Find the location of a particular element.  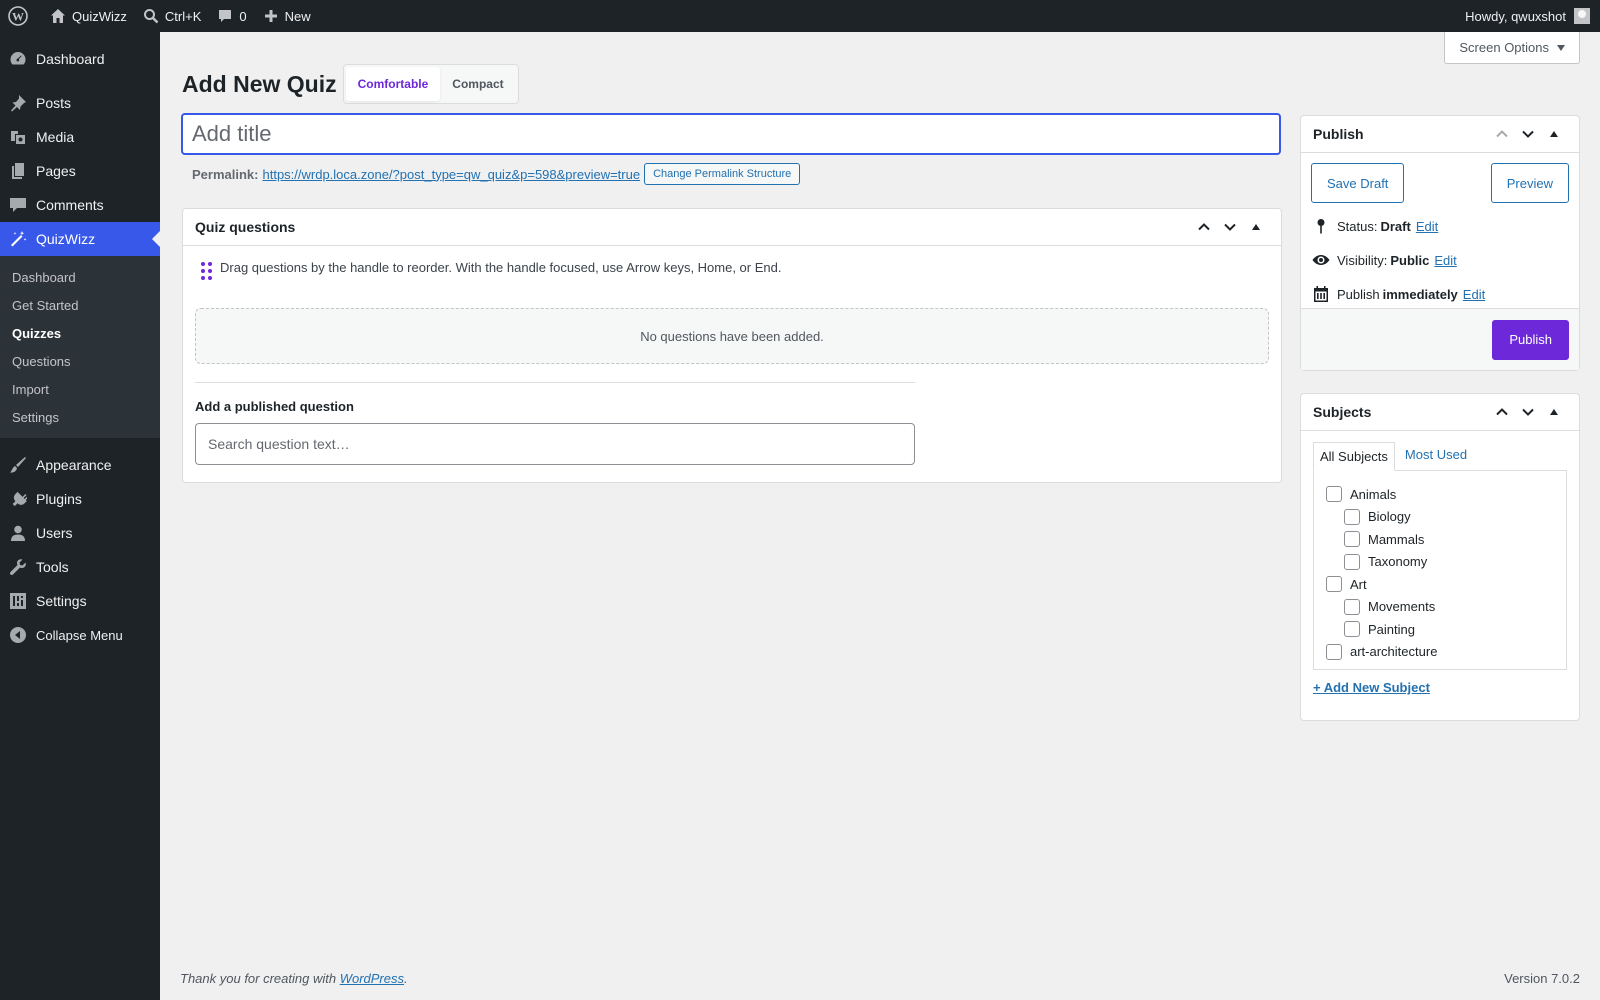

subject-label: Movements is located at coordinates (1402, 607).